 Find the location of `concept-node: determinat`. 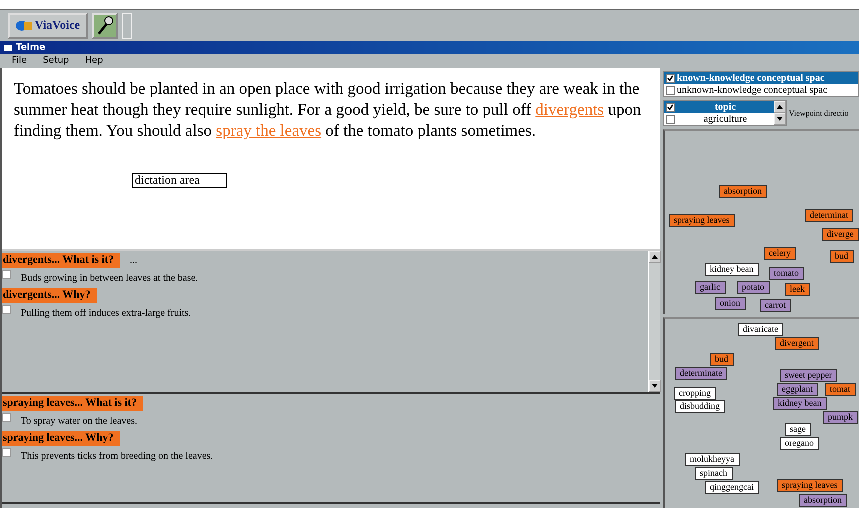

concept-node: determinat is located at coordinates (829, 215).